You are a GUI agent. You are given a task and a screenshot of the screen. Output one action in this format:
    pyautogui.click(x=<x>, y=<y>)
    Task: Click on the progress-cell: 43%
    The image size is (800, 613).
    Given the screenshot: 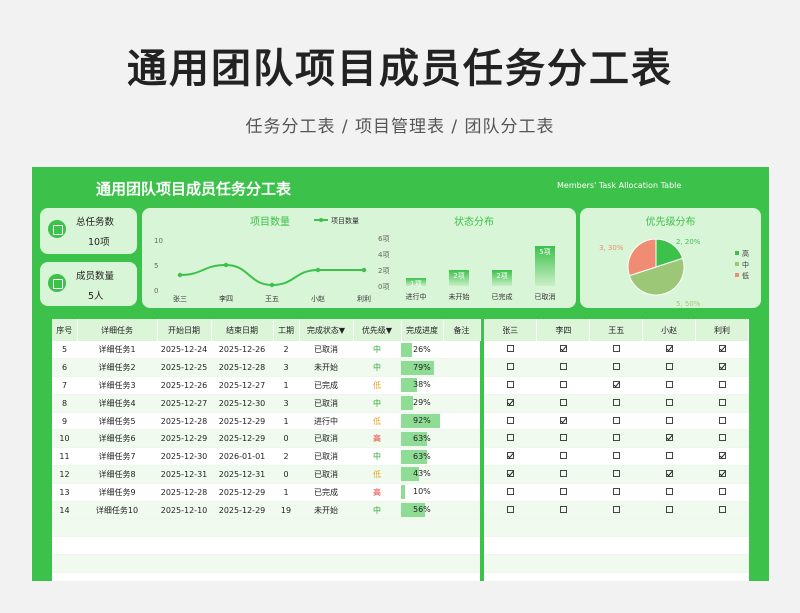 What is the action you would take?
    pyautogui.click(x=422, y=474)
    